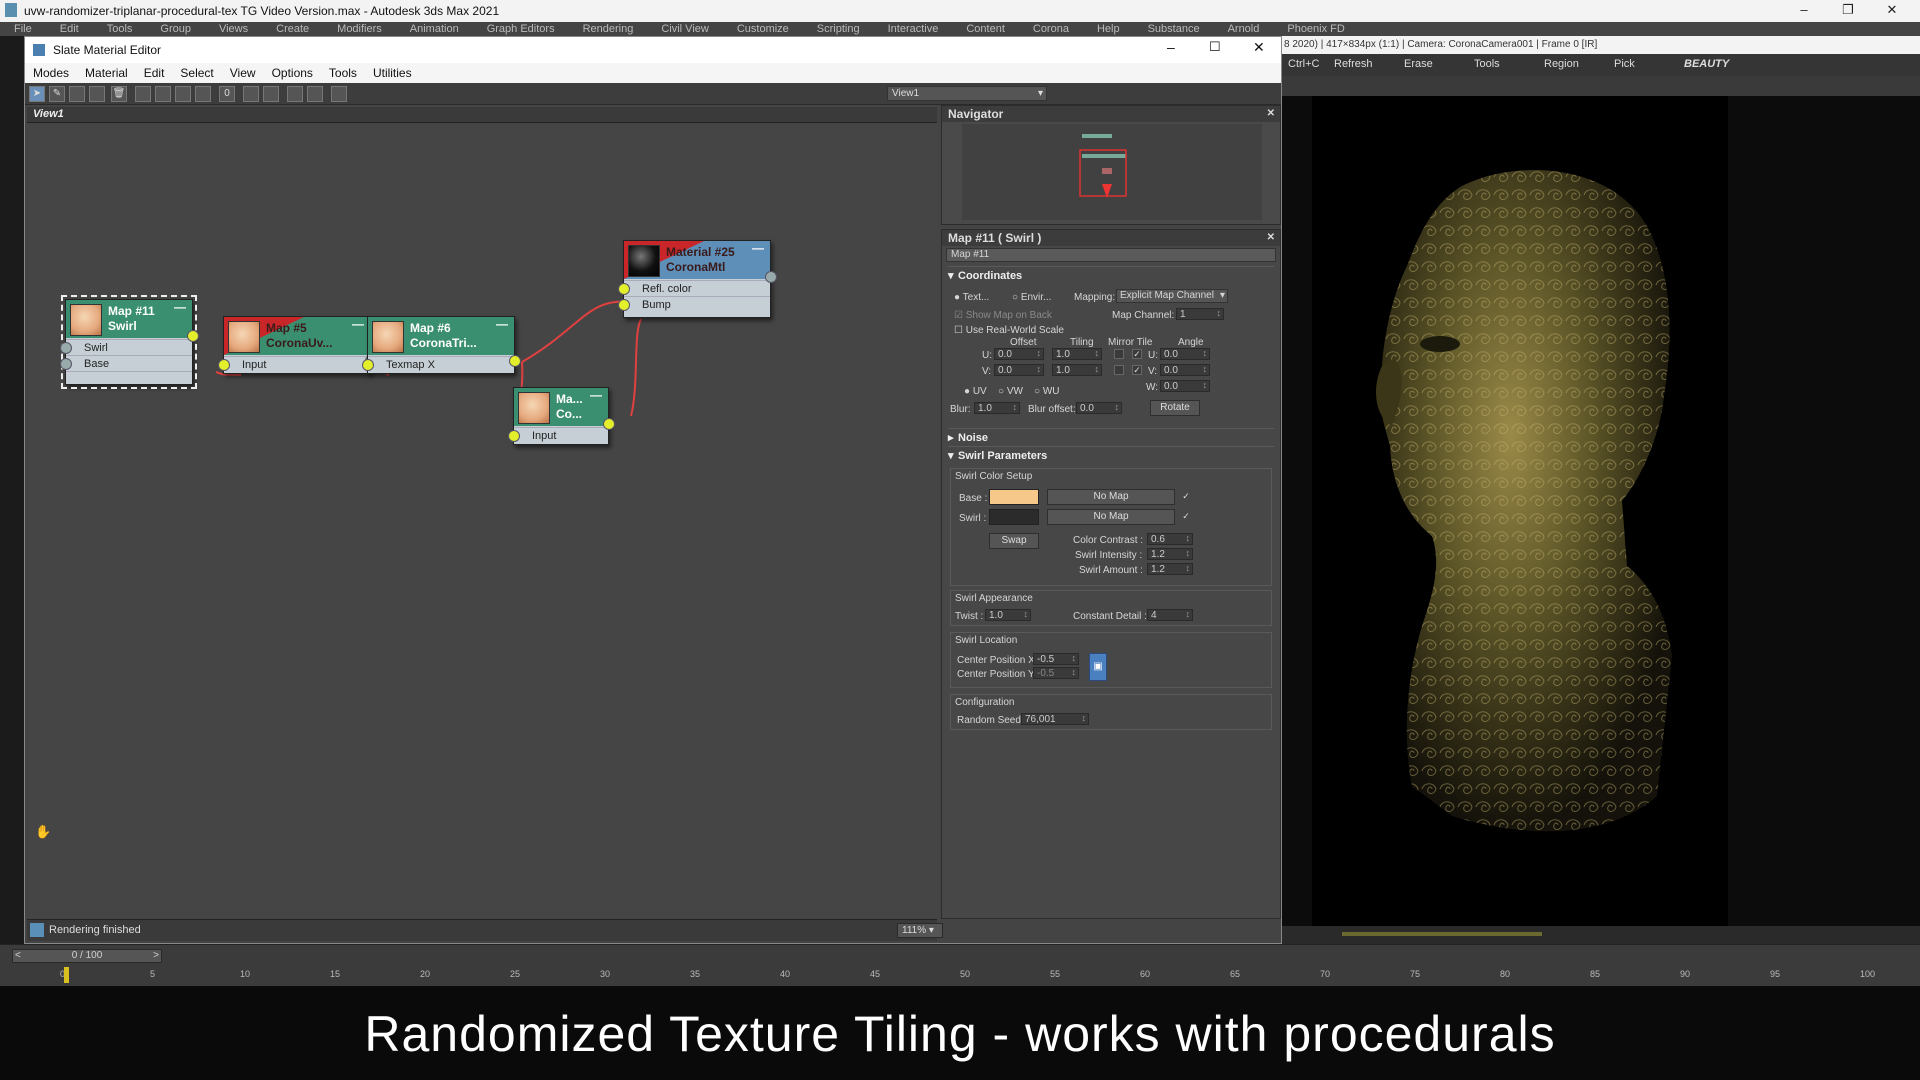 The width and height of the screenshot is (1920, 1080). What do you see at coordinates (1112, 172) in the screenshot?
I see `navigator-preview` at bounding box center [1112, 172].